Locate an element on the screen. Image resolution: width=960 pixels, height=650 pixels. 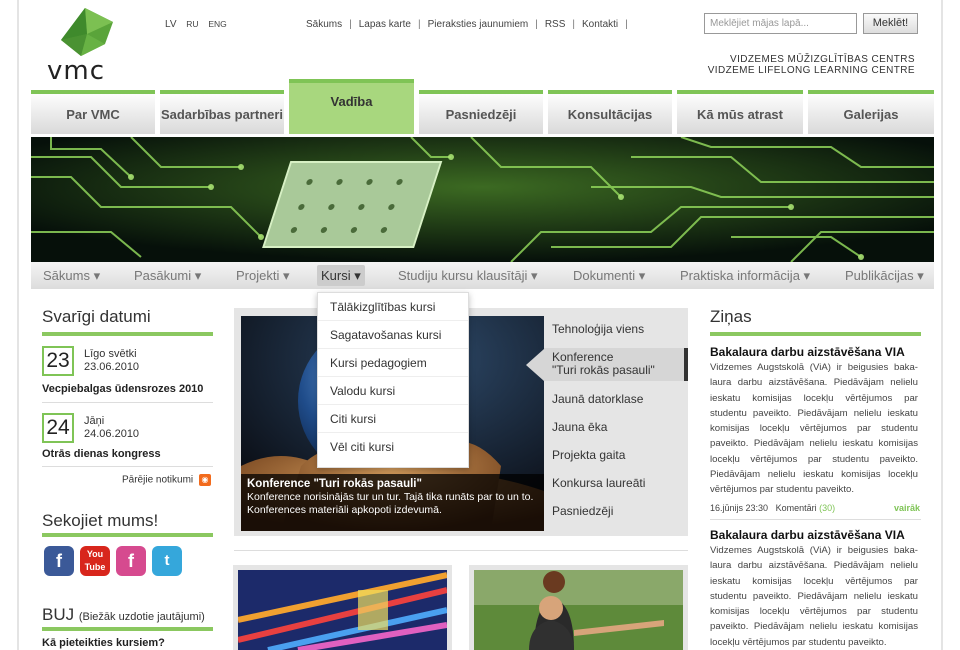
page-border-right is located at coordinates (942, 325).